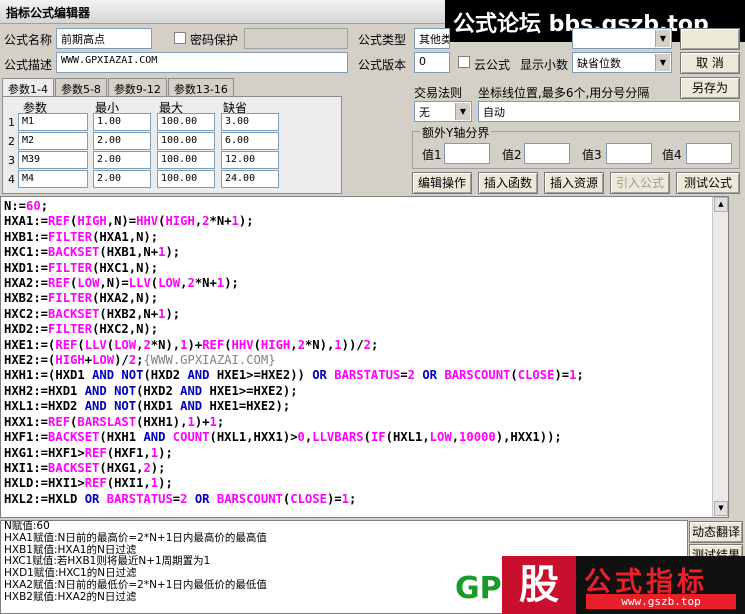 The height and width of the screenshot is (614, 745). What do you see at coordinates (721, 508) in the screenshot?
I see `scroll-down-icon: ▼` at bounding box center [721, 508].